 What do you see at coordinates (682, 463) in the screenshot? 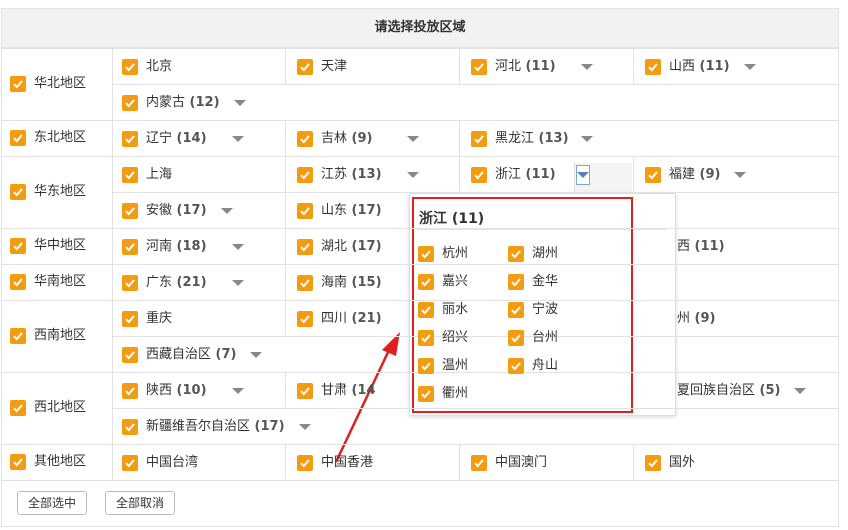
I see `province-label: 国外` at bounding box center [682, 463].